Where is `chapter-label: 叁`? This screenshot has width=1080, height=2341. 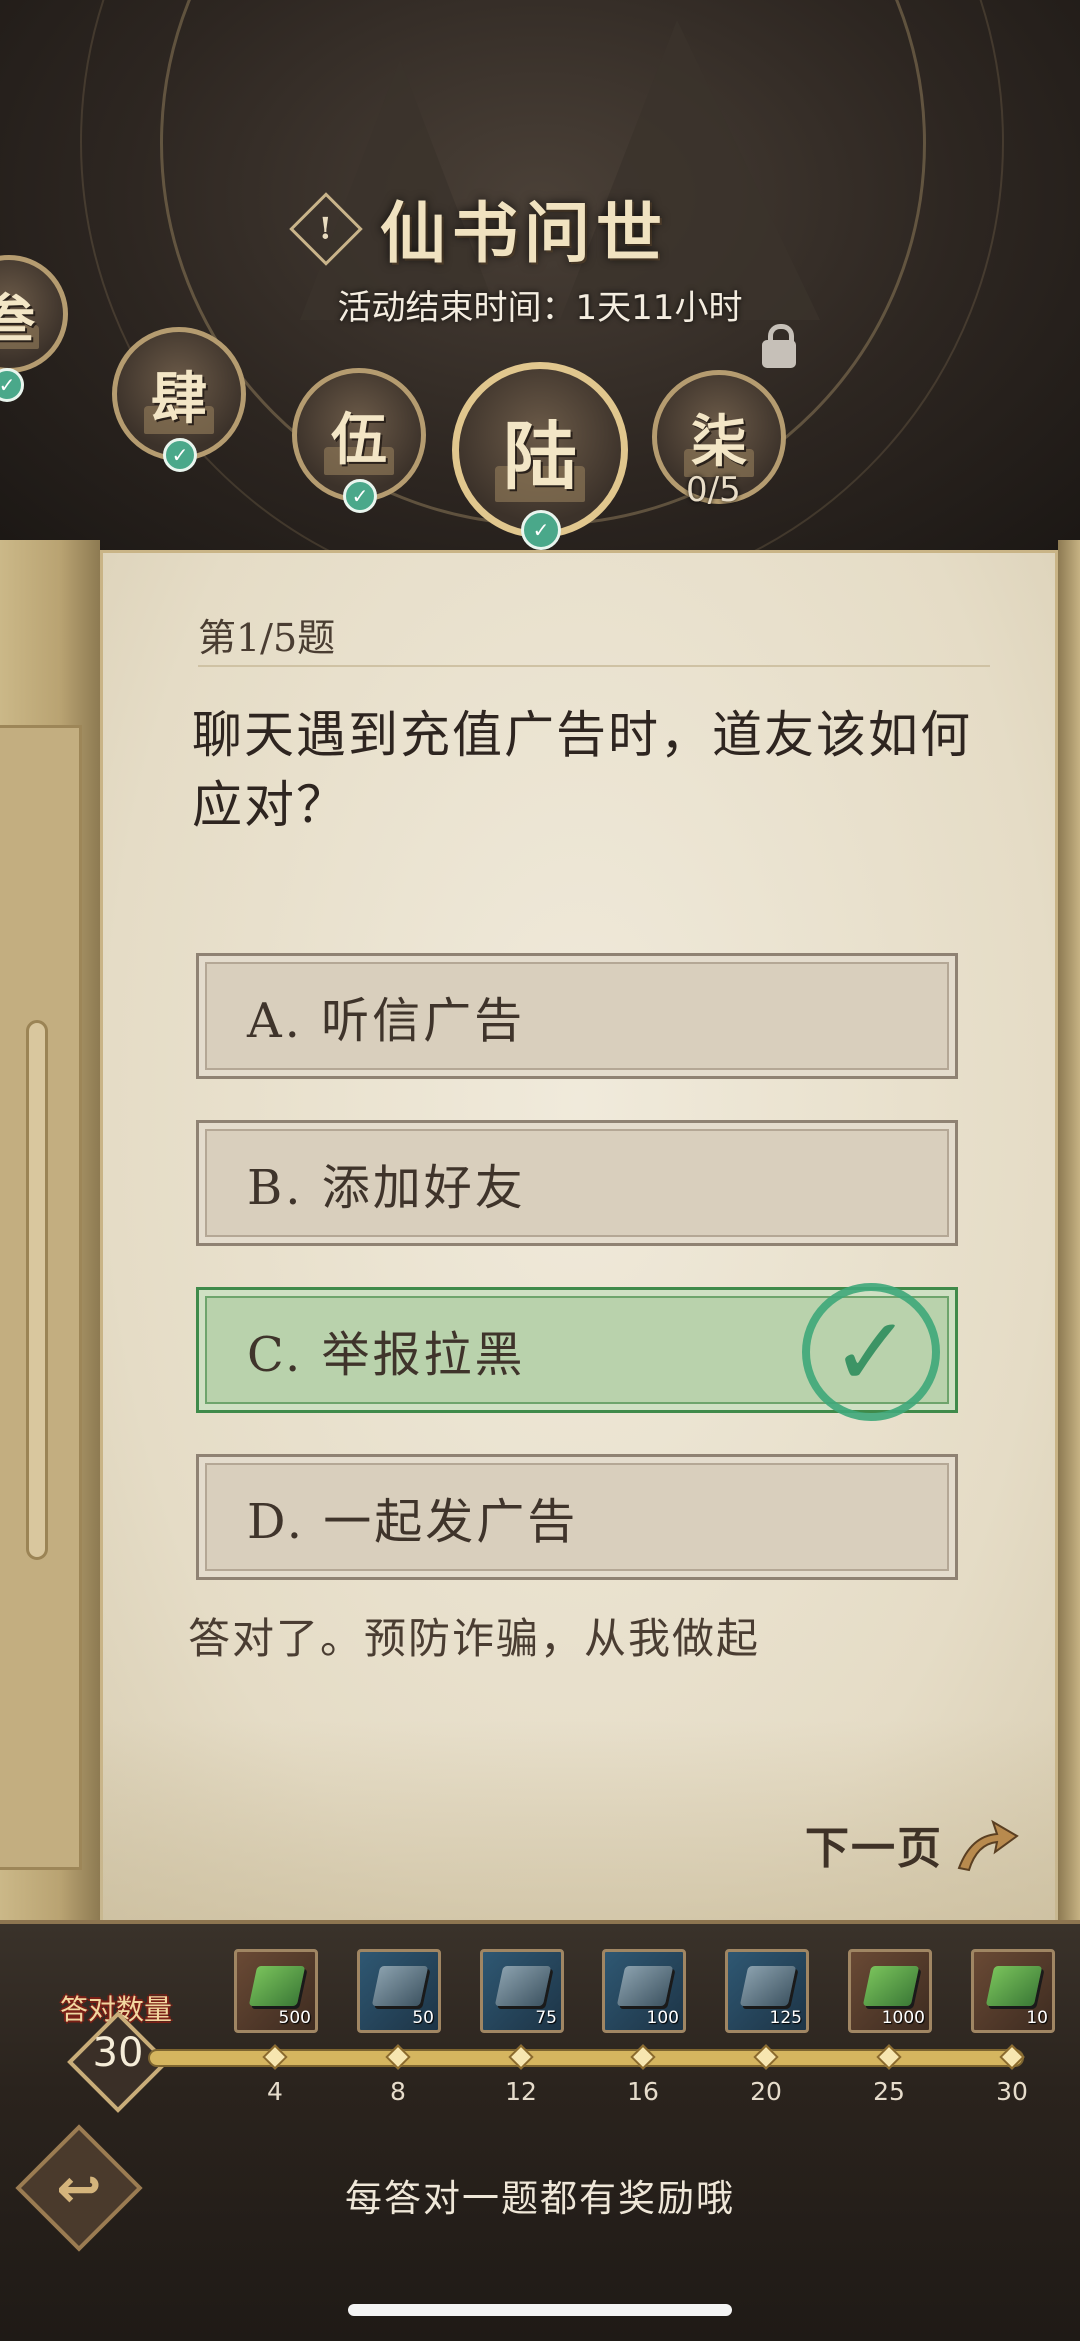 chapter-label: 叁 is located at coordinates (17, 319).